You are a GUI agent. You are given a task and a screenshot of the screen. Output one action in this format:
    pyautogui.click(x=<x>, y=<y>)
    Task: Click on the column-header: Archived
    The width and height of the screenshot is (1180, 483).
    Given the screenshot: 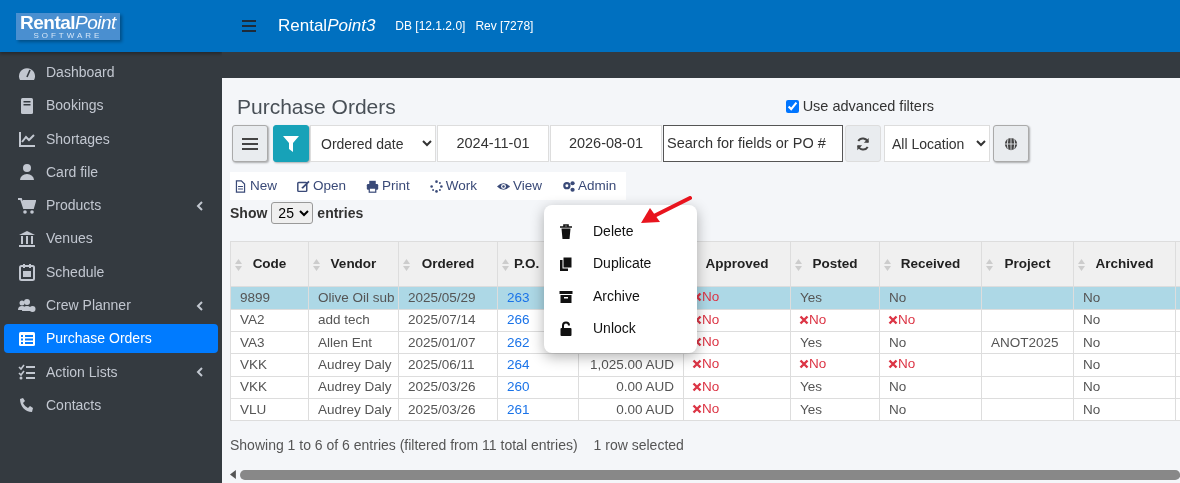 What is the action you would take?
    pyautogui.click(x=1124, y=264)
    